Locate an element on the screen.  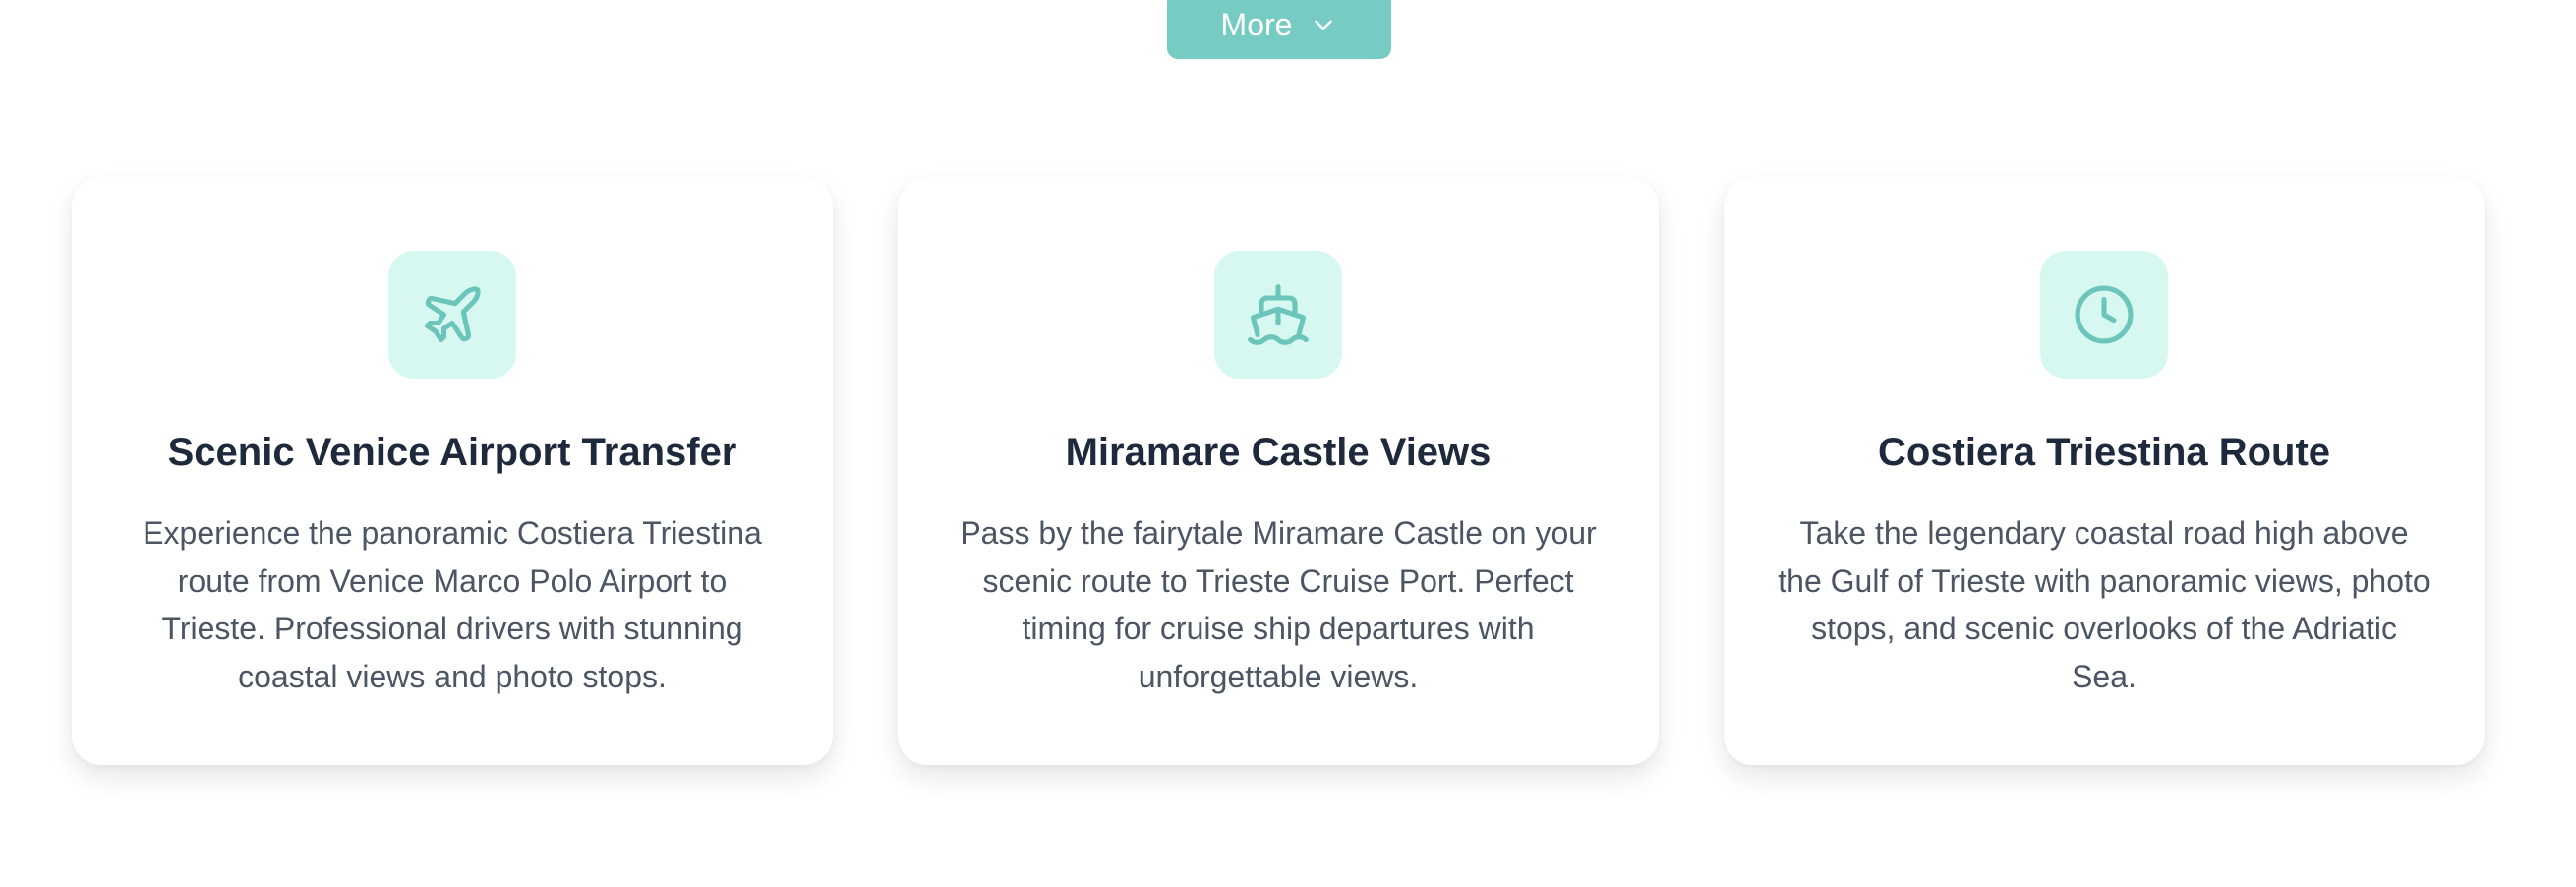
card-title: Scenic Venice Airport Transfer is located at coordinates (452, 452).